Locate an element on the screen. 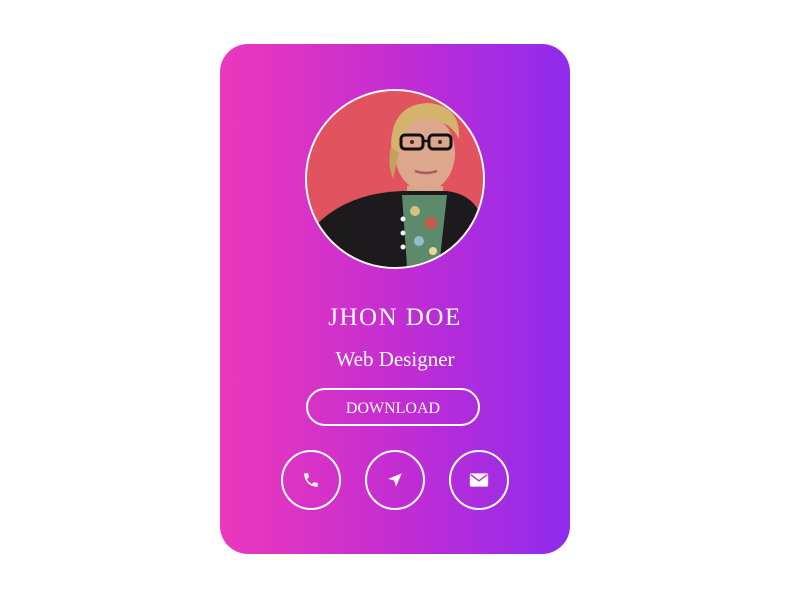  avatar is located at coordinates (395, 179).